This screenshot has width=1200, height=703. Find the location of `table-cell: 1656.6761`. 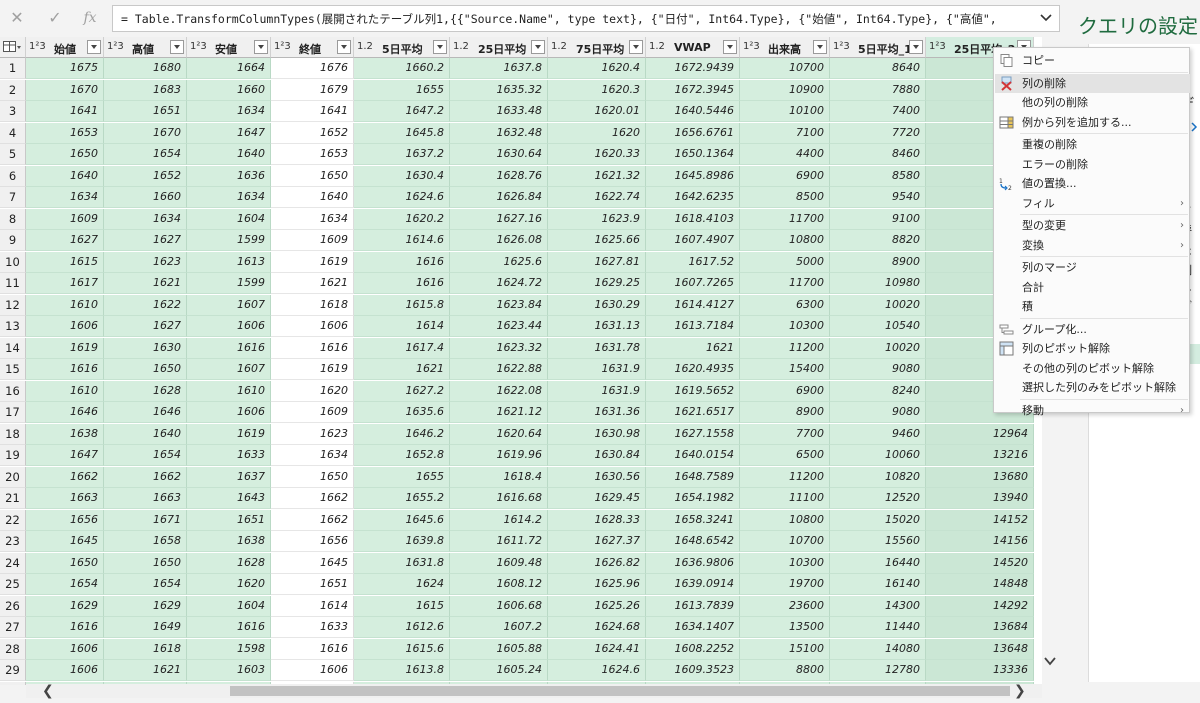

table-cell: 1656.6761 is located at coordinates (693, 133).